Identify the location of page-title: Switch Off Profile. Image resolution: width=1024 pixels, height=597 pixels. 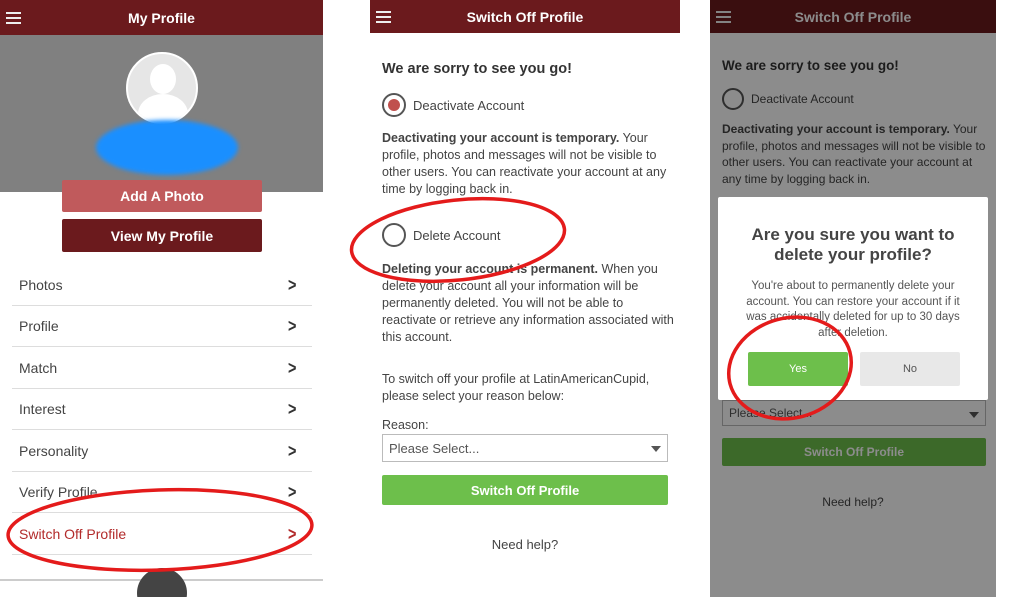
(525, 16).